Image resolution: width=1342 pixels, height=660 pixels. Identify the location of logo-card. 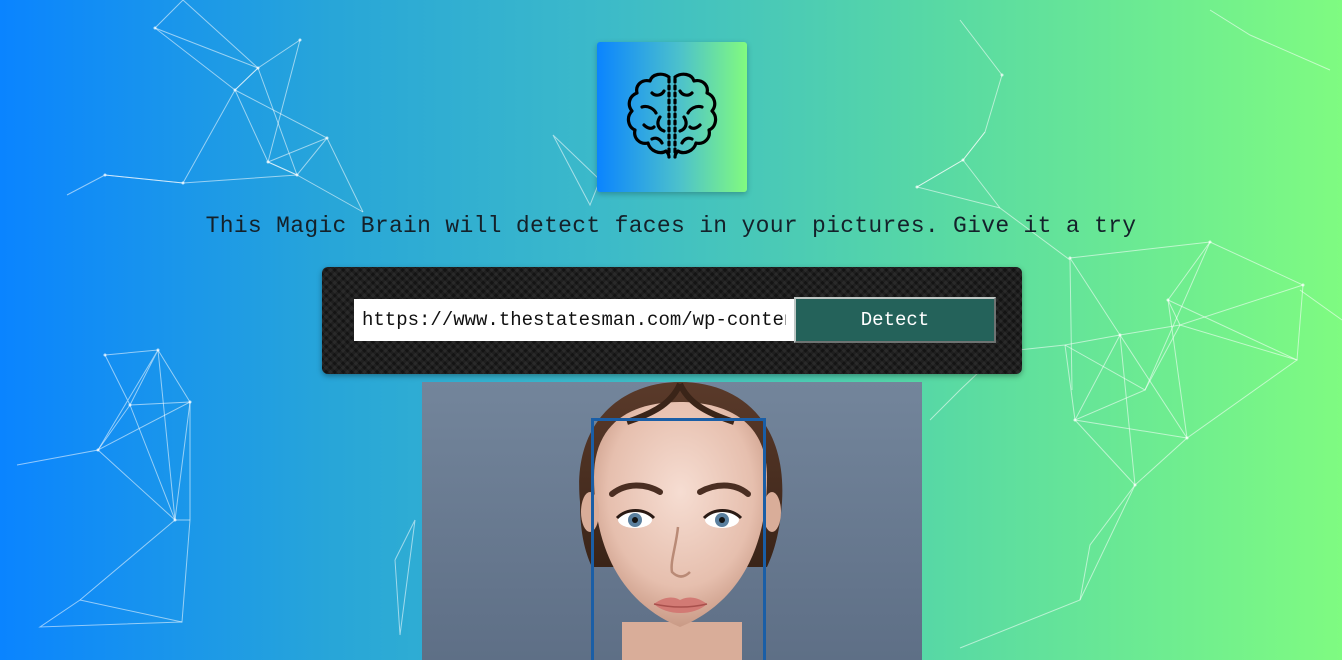
(672, 117).